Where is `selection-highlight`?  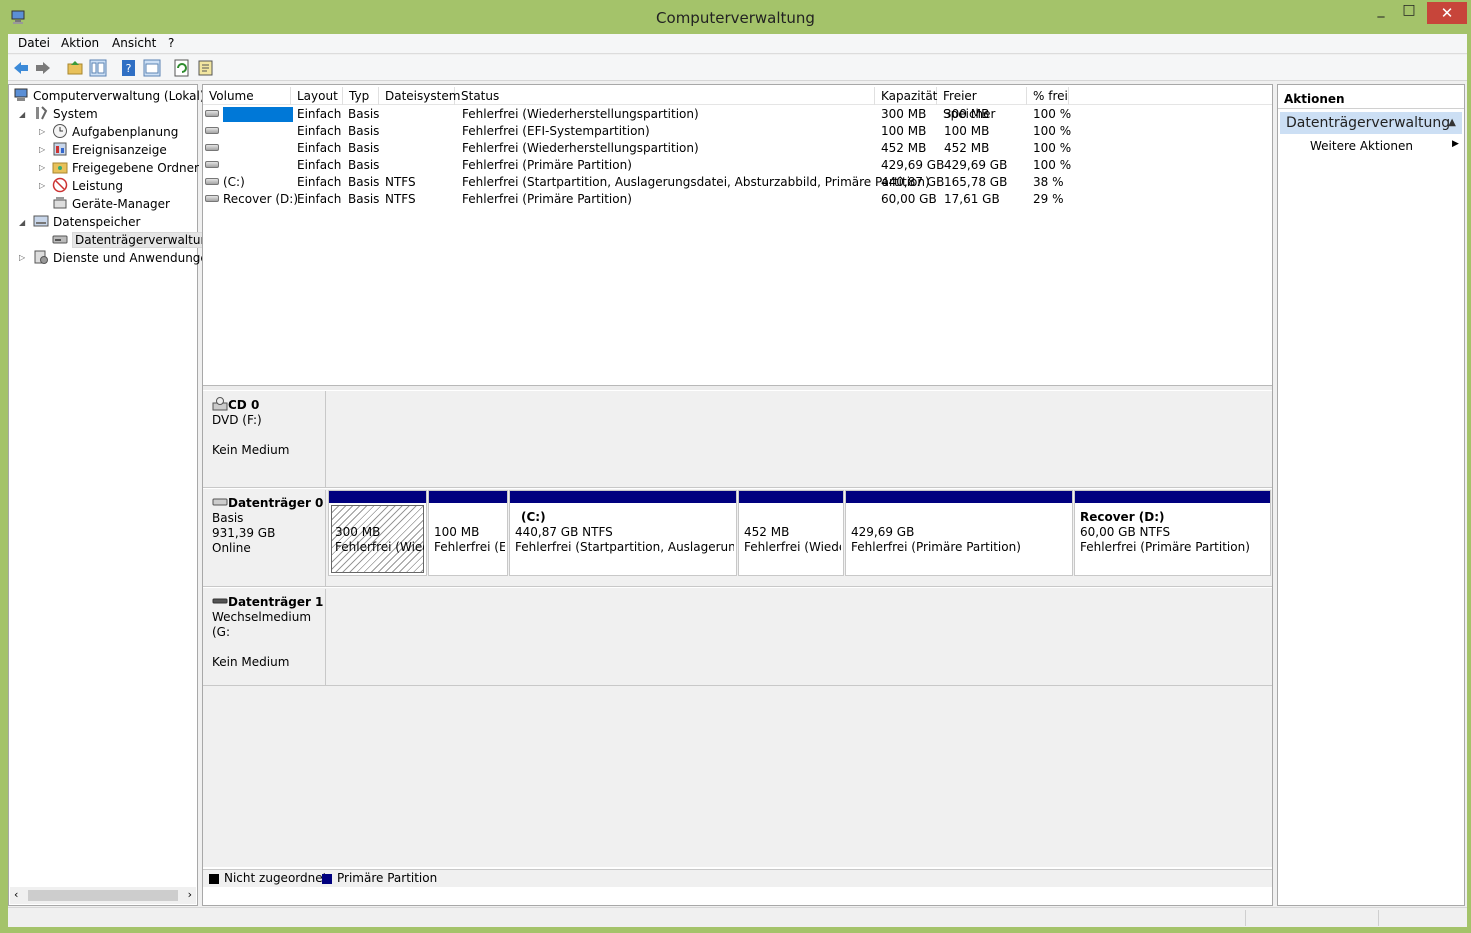 selection-highlight is located at coordinates (258, 114).